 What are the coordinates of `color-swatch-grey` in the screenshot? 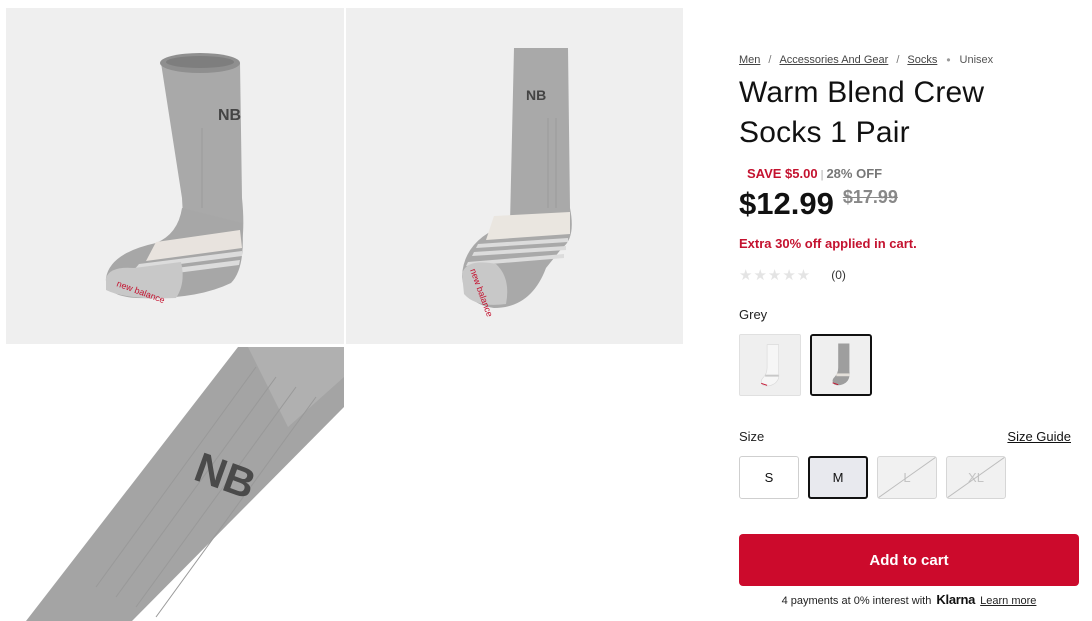 It's located at (841, 365).